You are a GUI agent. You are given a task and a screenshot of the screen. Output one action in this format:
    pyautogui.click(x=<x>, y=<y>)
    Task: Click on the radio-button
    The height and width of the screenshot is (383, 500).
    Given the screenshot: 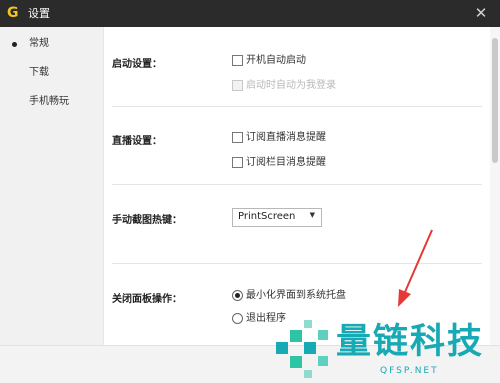 What is the action you would take?
    pyautogui.click(x=237, y=318)
    